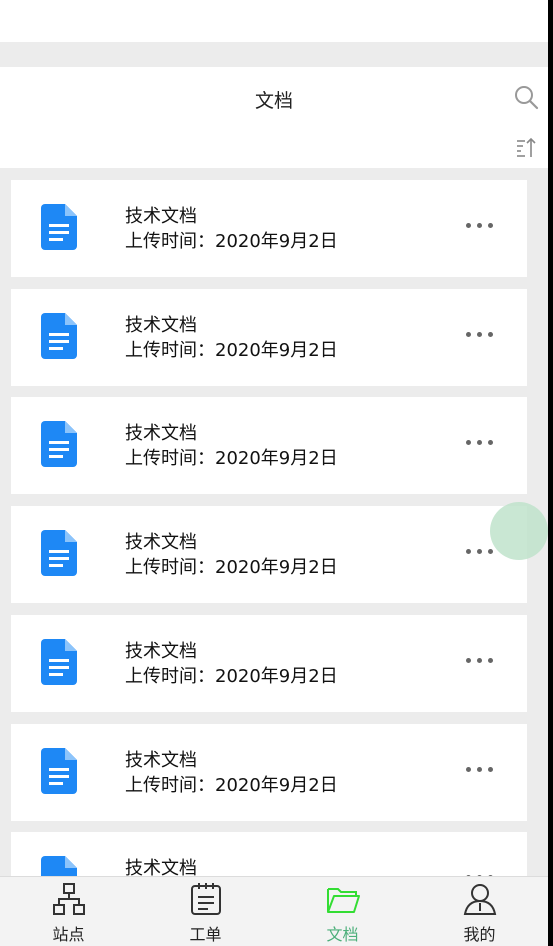  Describe the element at coordinates (205, 934) in the screenshot. I see `tab-label: 工单` at that location.